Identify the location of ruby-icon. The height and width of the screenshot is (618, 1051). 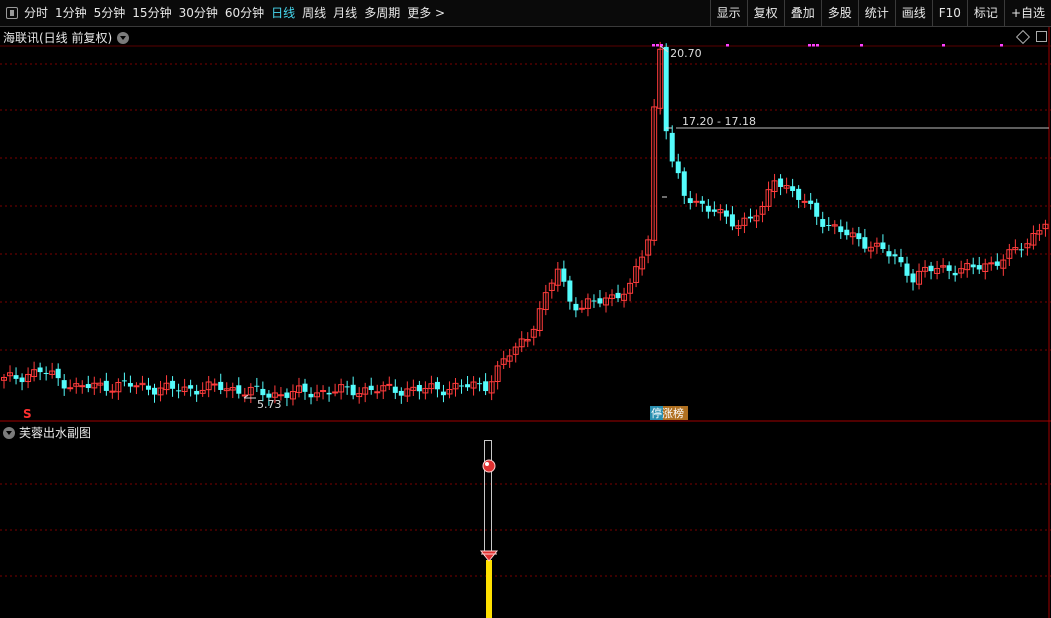
(489, 466).